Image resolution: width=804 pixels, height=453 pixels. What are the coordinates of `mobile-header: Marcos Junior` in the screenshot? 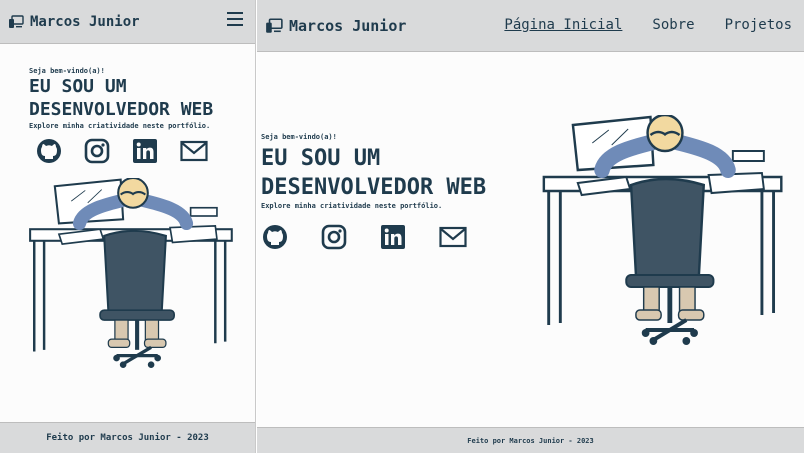 It's located at (127, 22).